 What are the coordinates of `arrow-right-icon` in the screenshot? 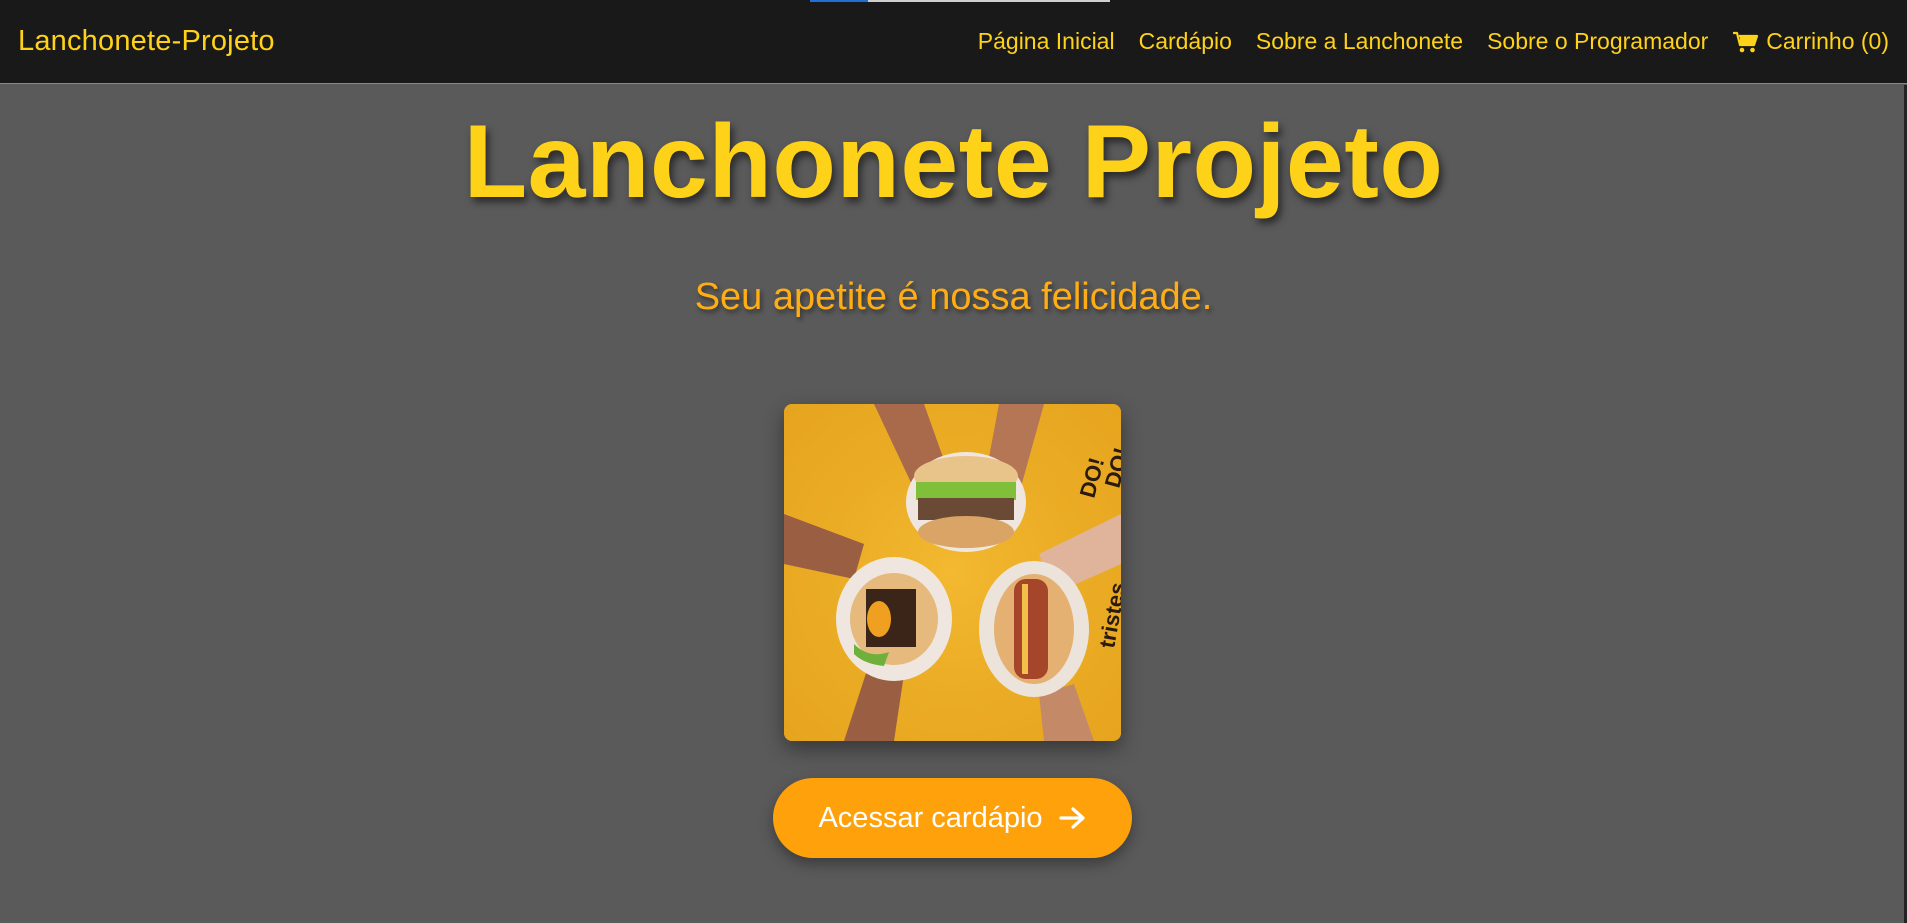 It's located at (1071, 818).